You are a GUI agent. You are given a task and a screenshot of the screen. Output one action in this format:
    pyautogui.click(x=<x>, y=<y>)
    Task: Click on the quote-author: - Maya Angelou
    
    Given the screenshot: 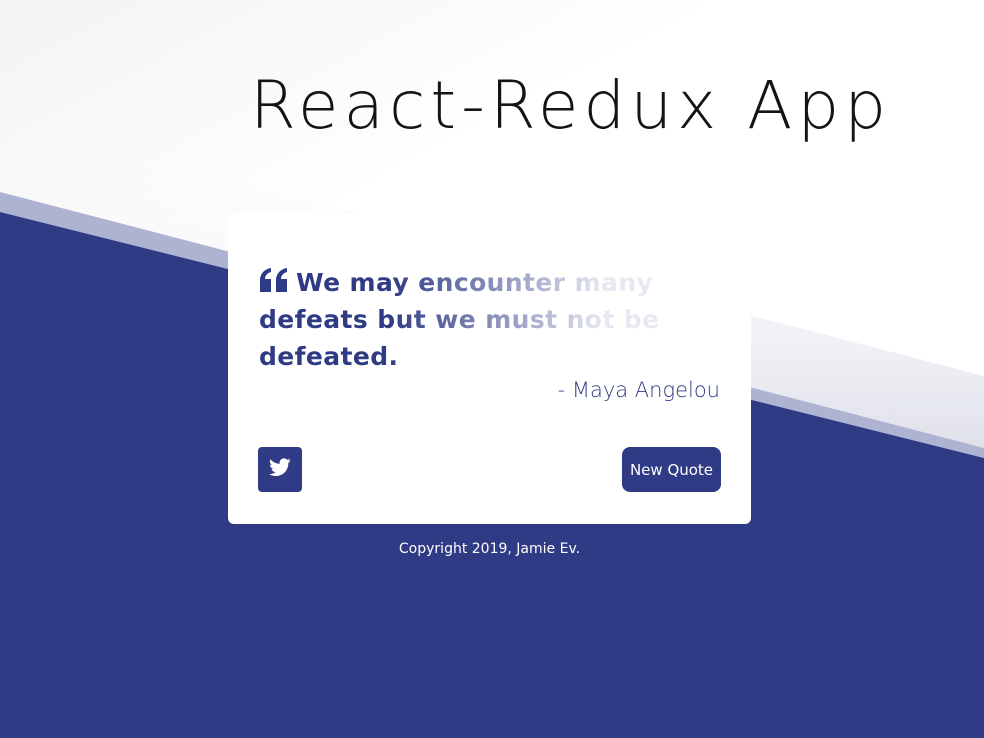 What is the action you would take?
    pyautogui.click(x=638, y=390)
    